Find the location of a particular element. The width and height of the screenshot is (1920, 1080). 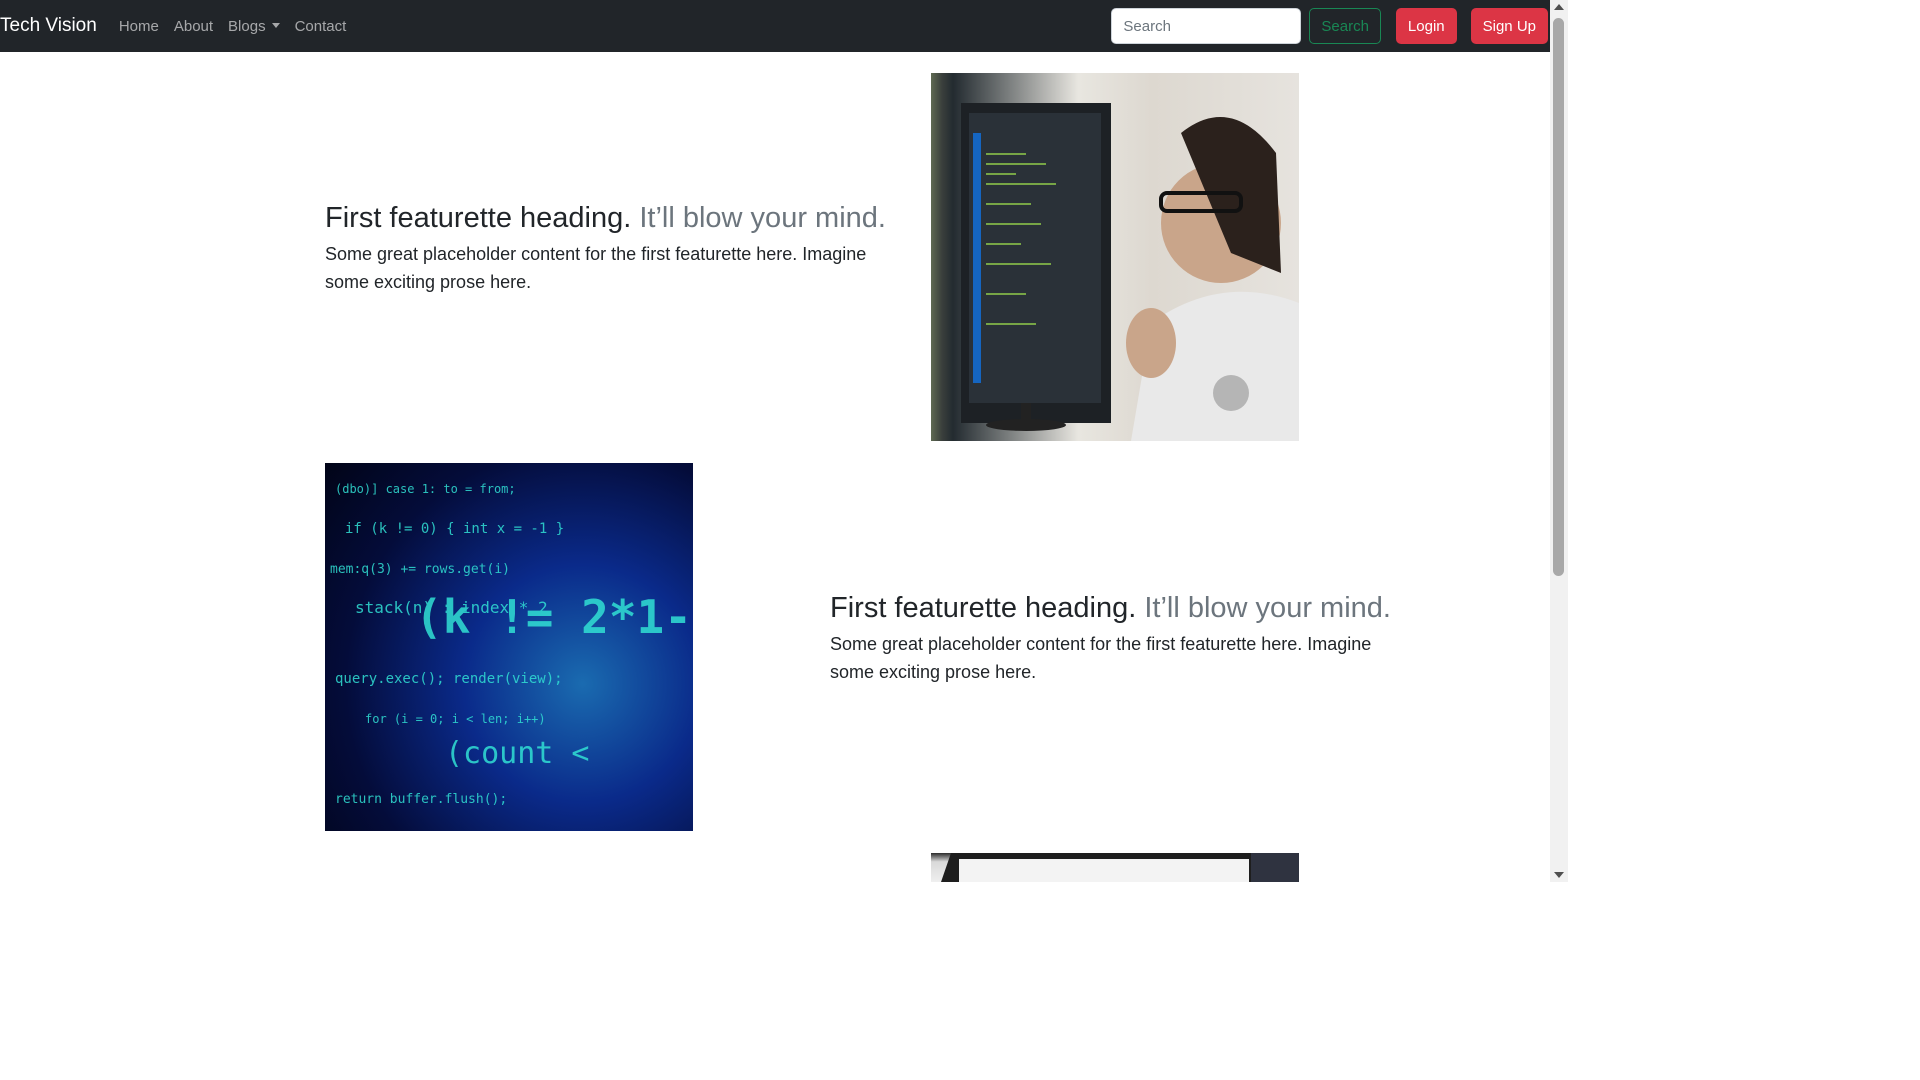

nav-dropdown-blogs: Blogs is located at coordinates (254, 26).